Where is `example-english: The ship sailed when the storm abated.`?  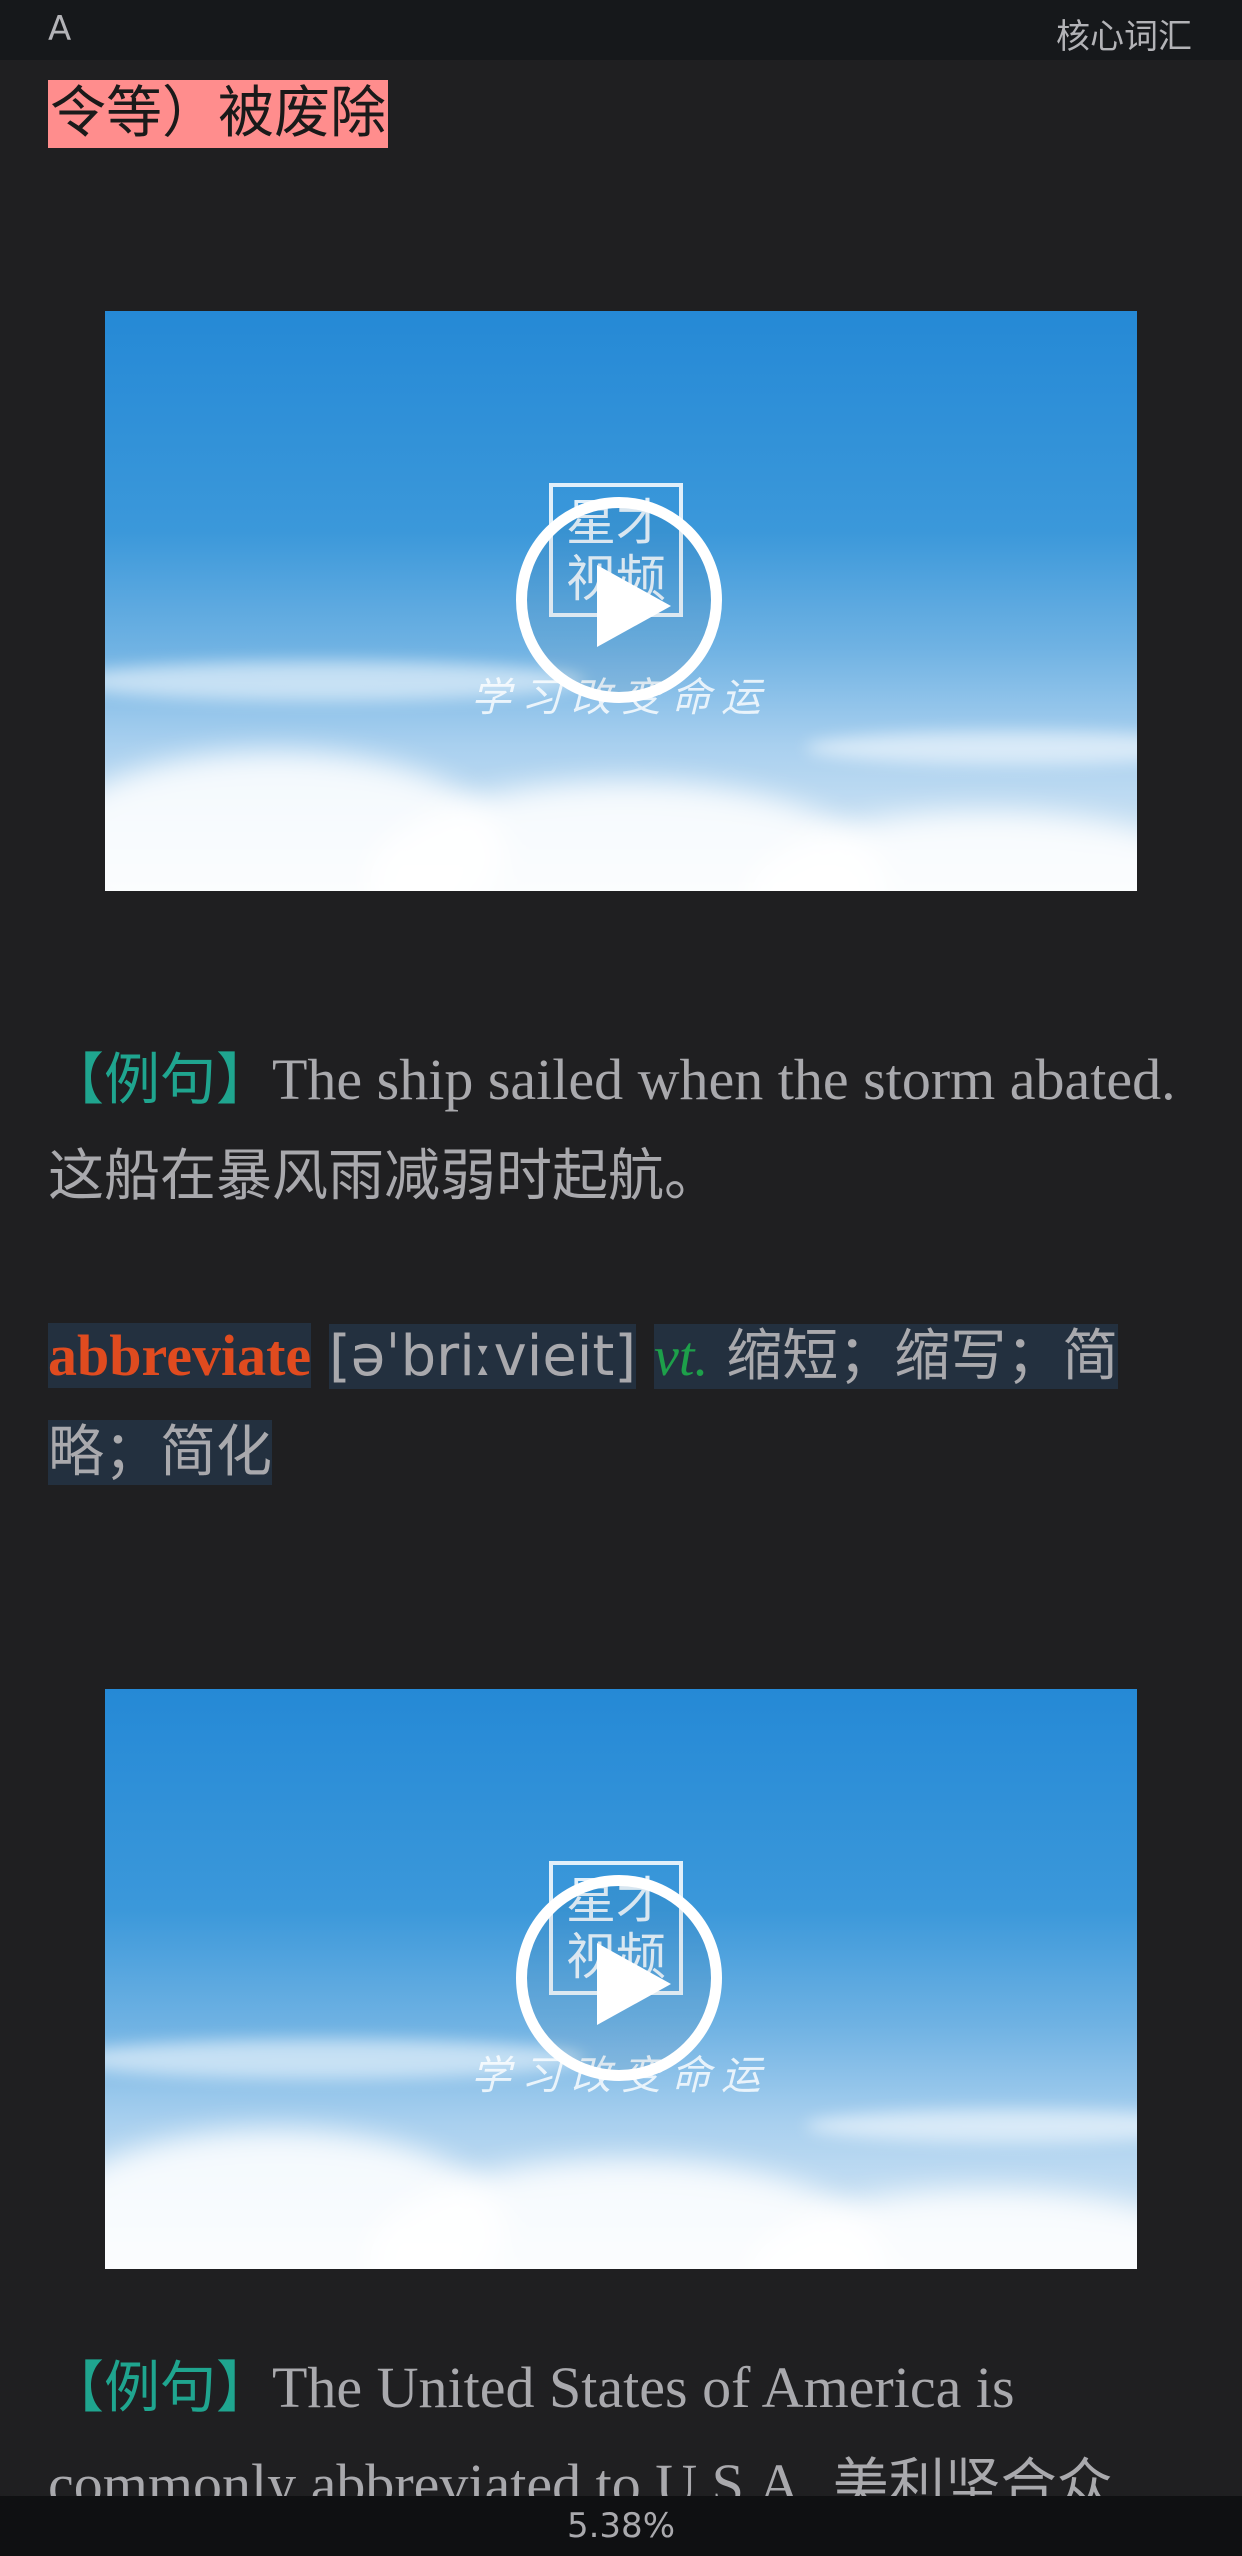
example-english: The ship sailed when the storm abated. is located at coordinates (724, 1079).